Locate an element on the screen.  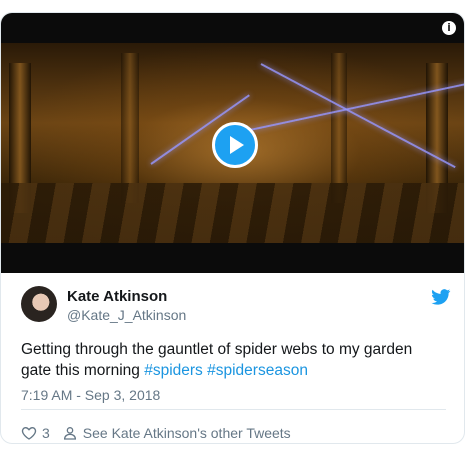
info-icon: i is located at coordinates (449, 28).